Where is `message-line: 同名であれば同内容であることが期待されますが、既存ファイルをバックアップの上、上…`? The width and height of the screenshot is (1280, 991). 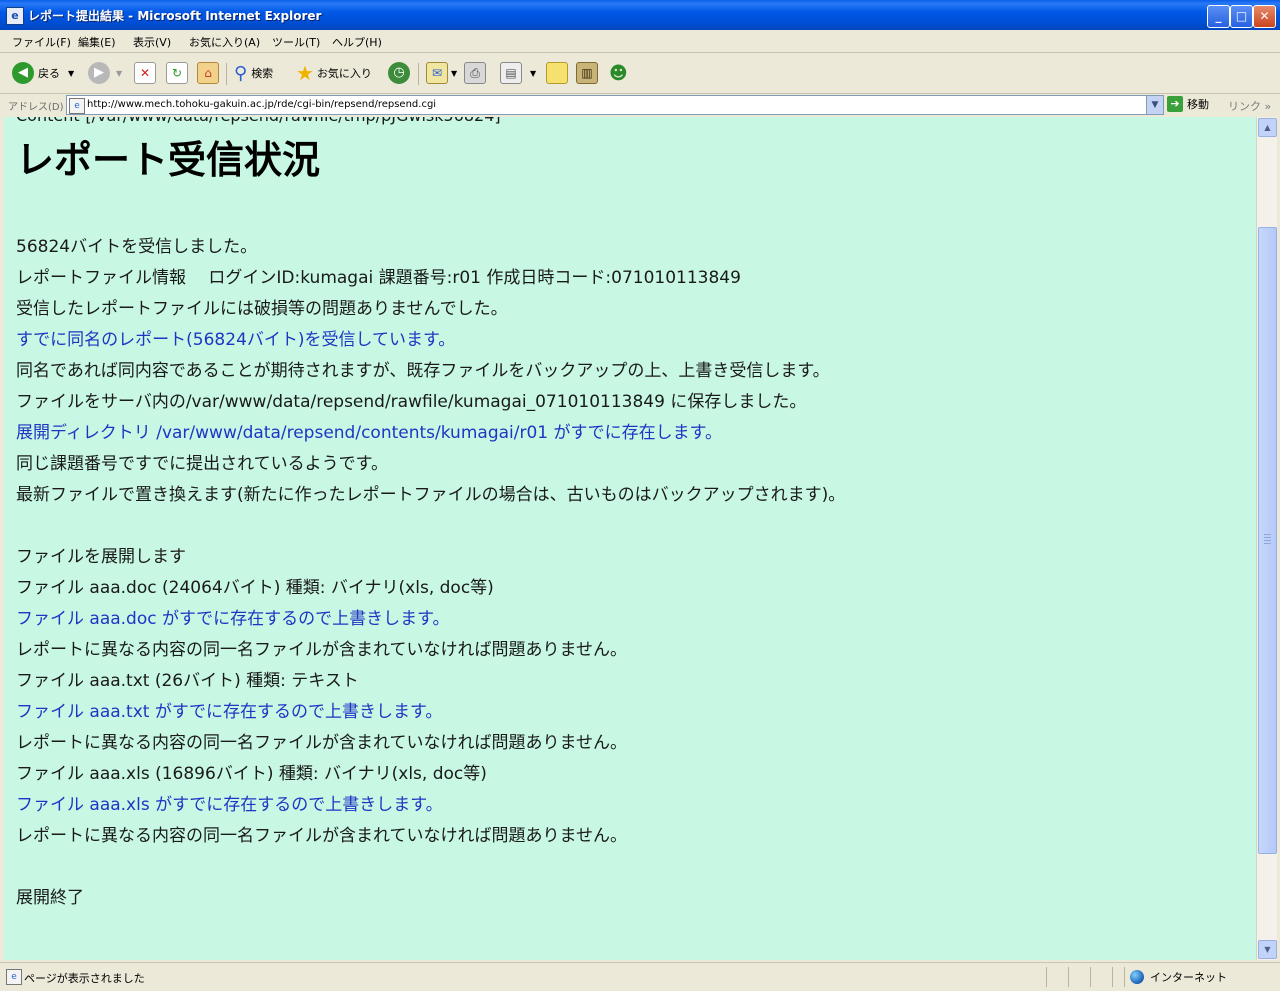
message-line: 同名であれば同内容であることが期待されますが、既存ファイルをバックアップの上、上… is located at coordinates (423, 371).